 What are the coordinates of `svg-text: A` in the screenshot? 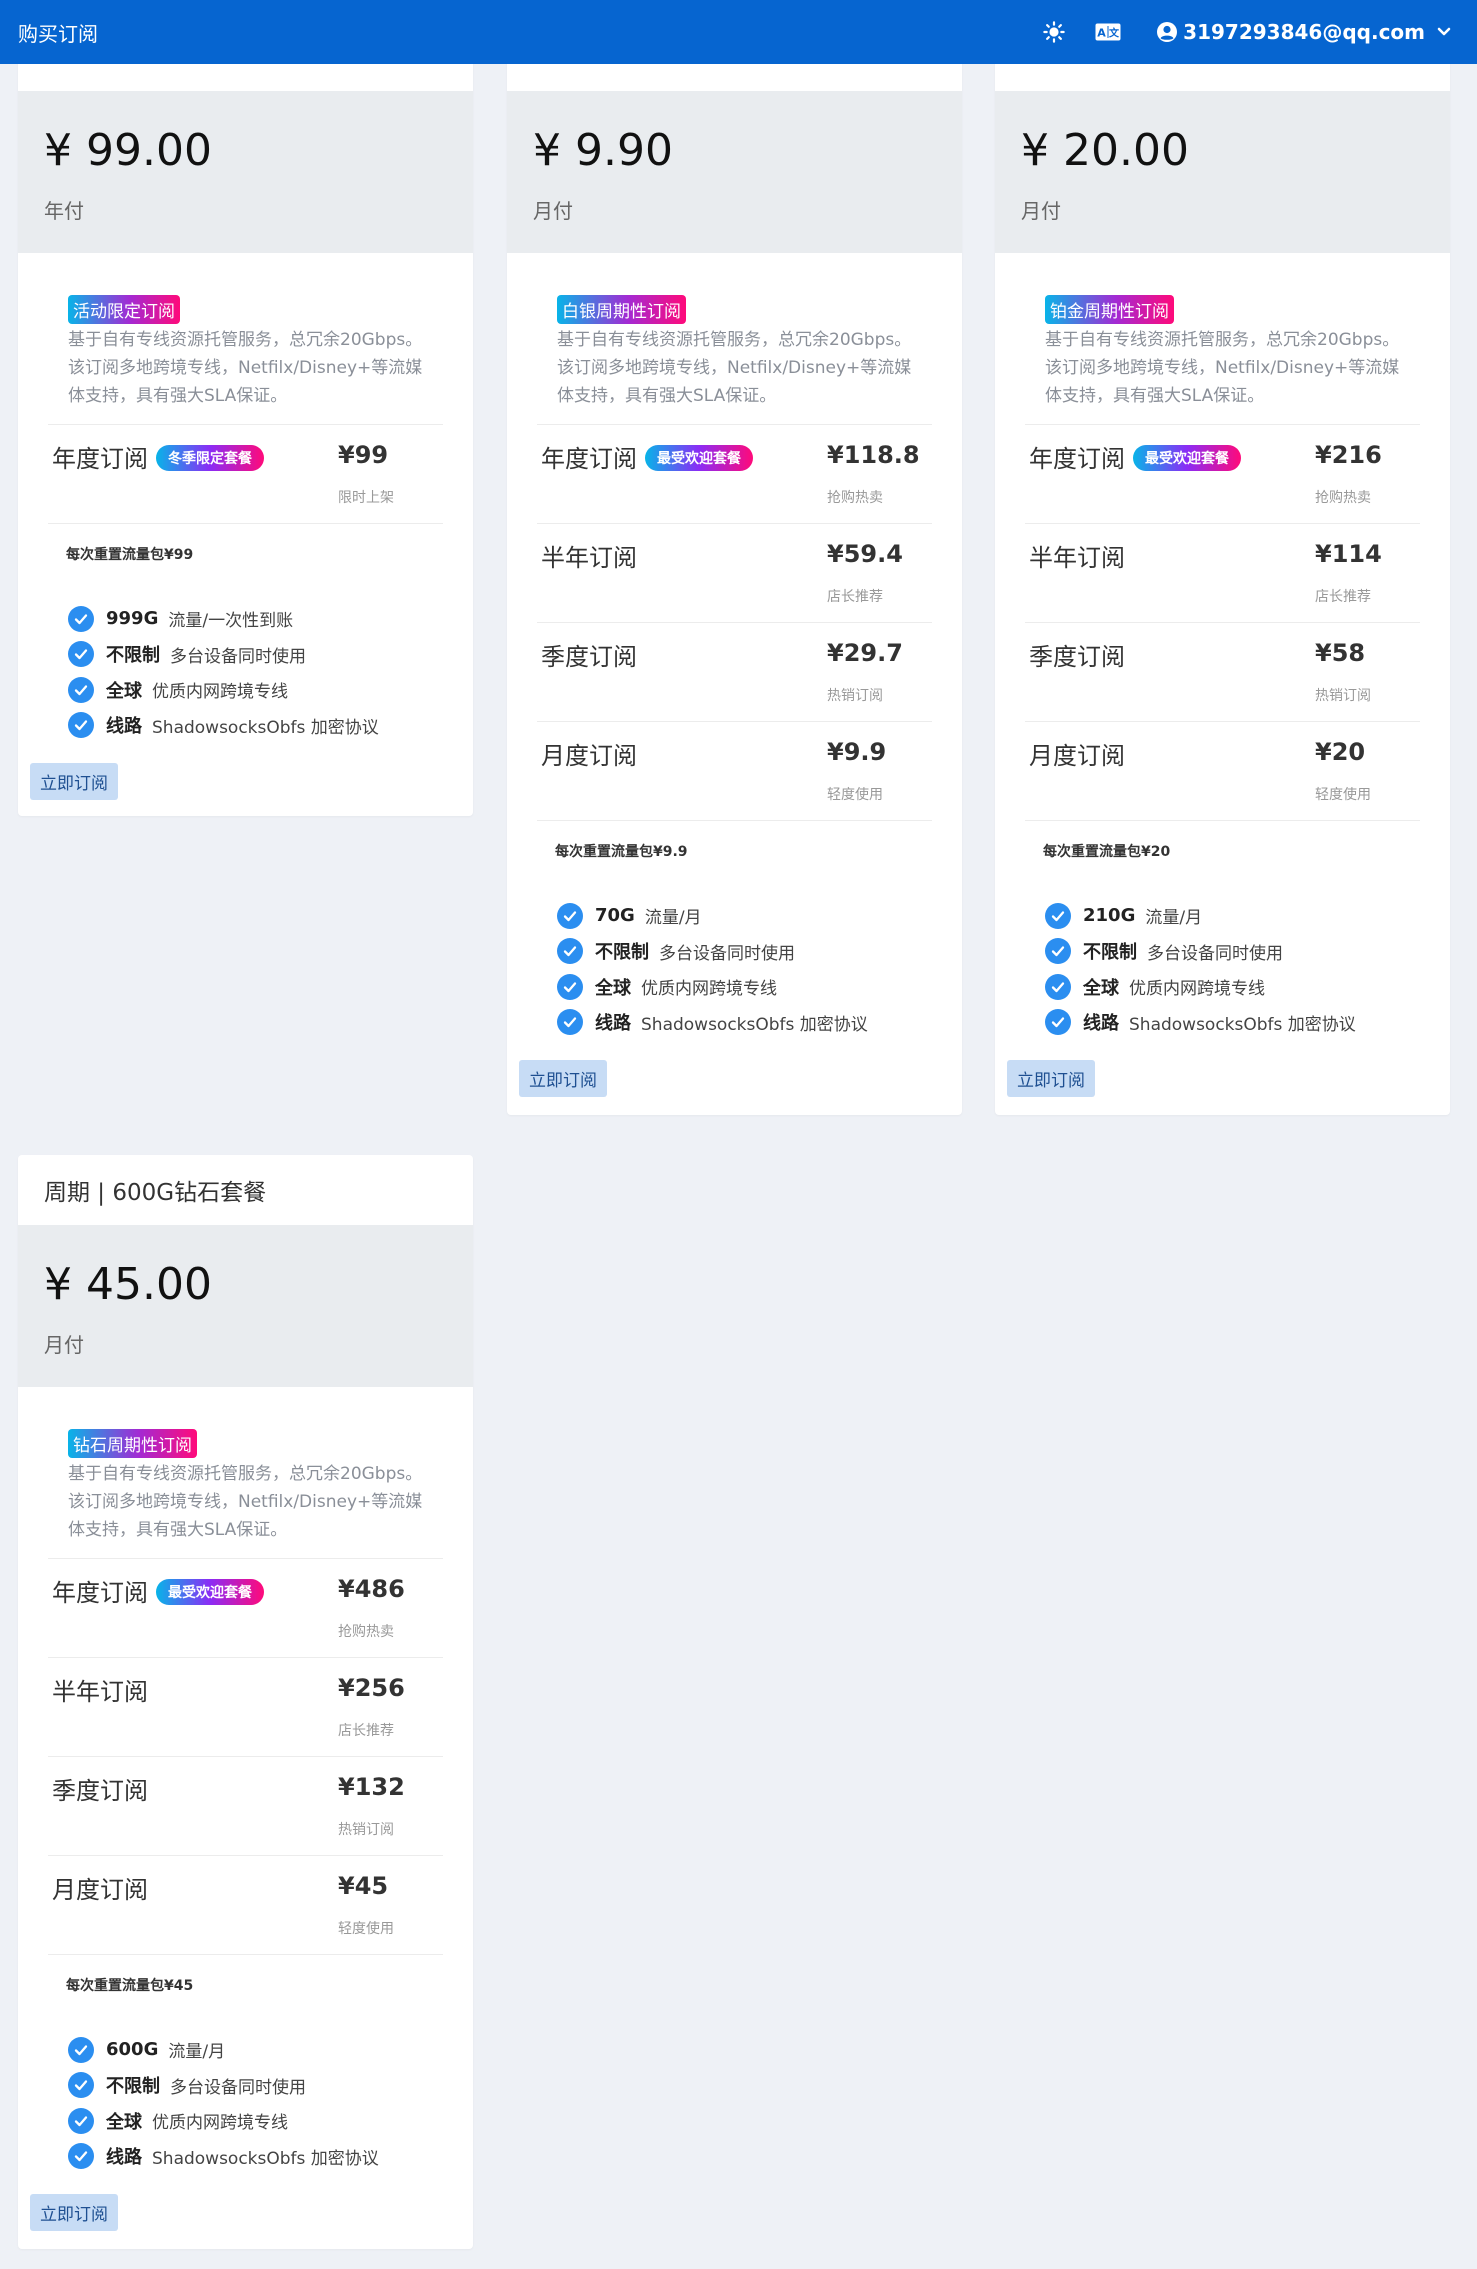 It's located at (1101, 33).